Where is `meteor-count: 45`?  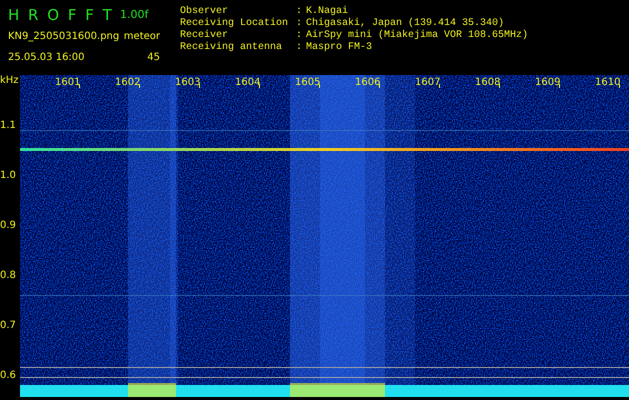
meteor-count: 45 is located at coordinates (153, 57).